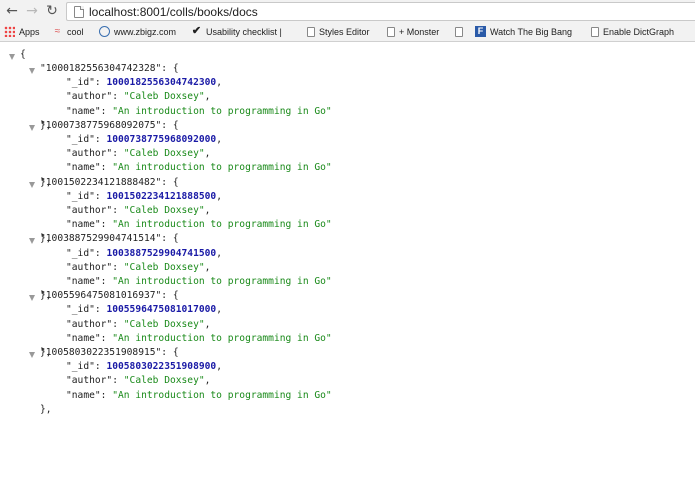 This screenshot has height=494, width=695. I want to click on field-value-number: 1001502234121888500, so click(161, 196).